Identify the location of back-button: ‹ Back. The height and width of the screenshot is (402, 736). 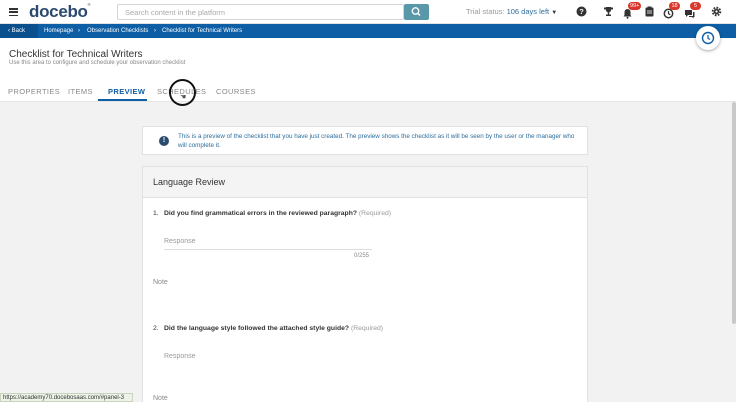
(19, 31).